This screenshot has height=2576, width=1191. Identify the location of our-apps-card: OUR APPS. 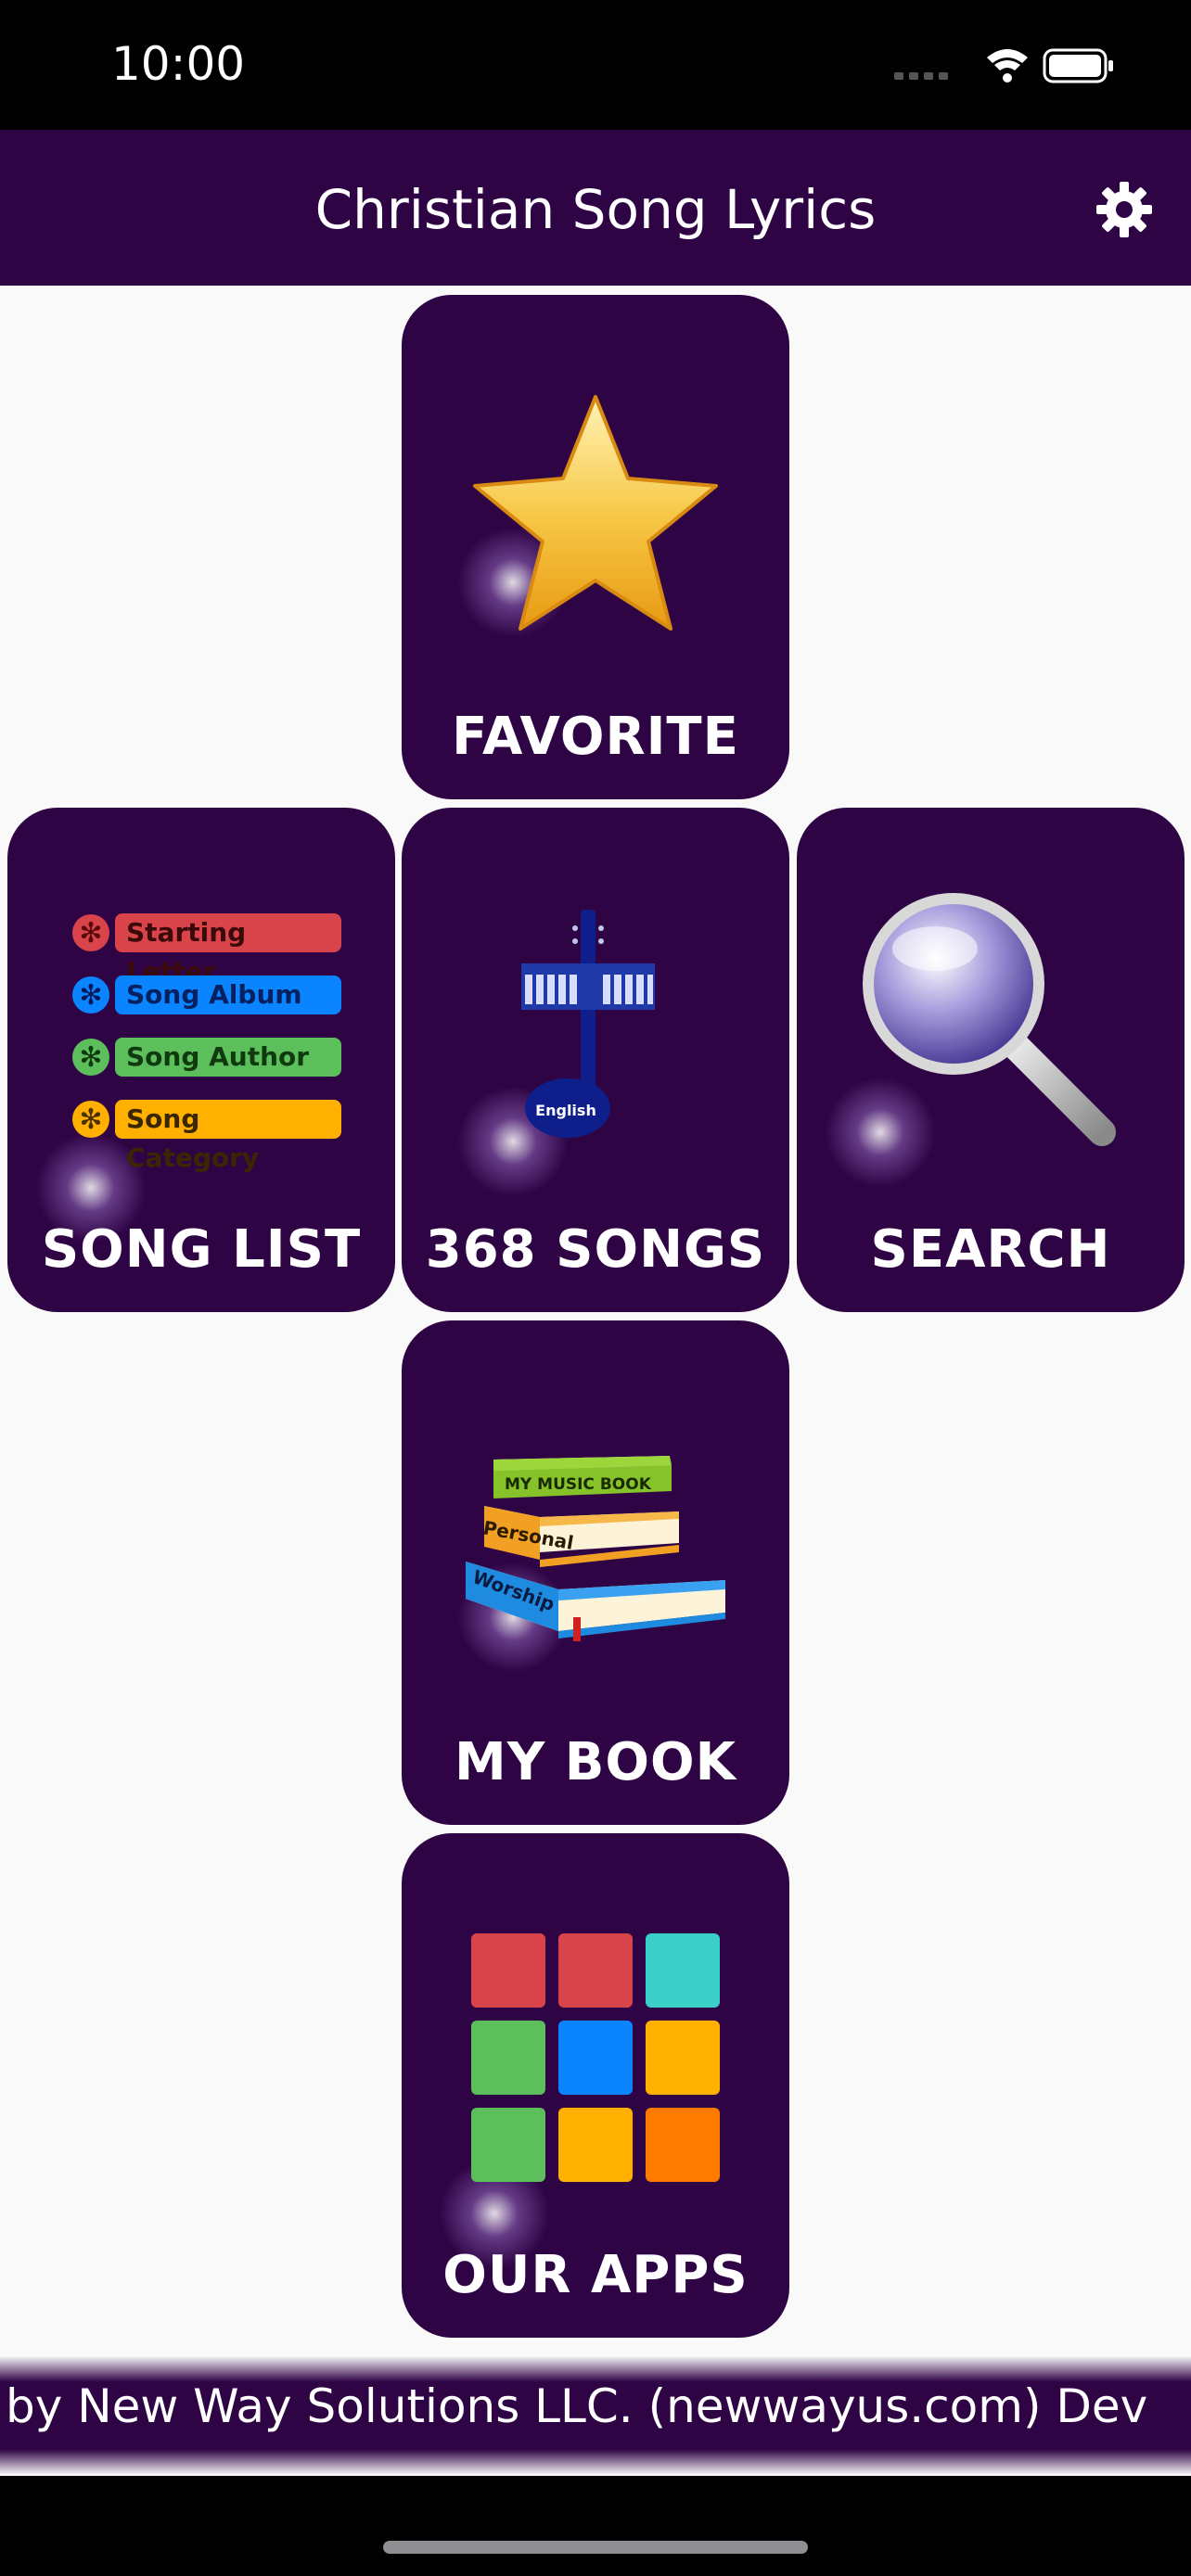
(595, 2085).